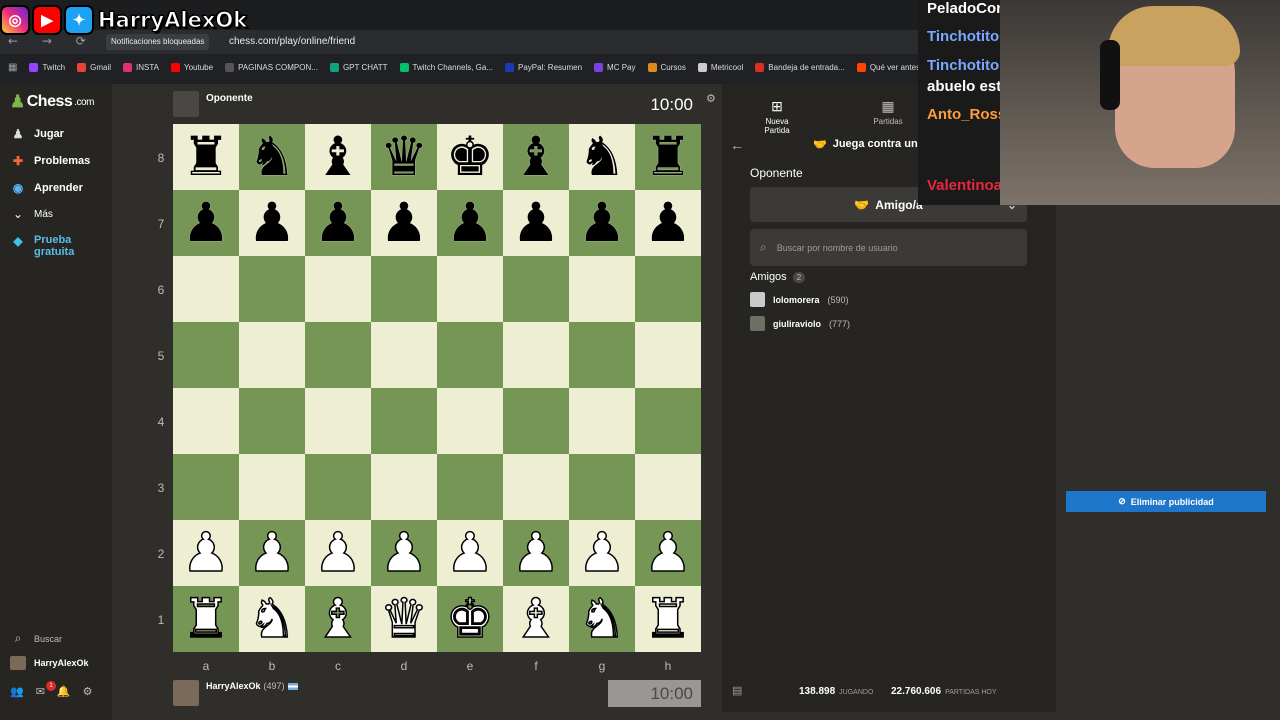  What do you see at coordinates (272, 421) in the screenshot?
I see `square-b4` at bounding box center [272, 421].